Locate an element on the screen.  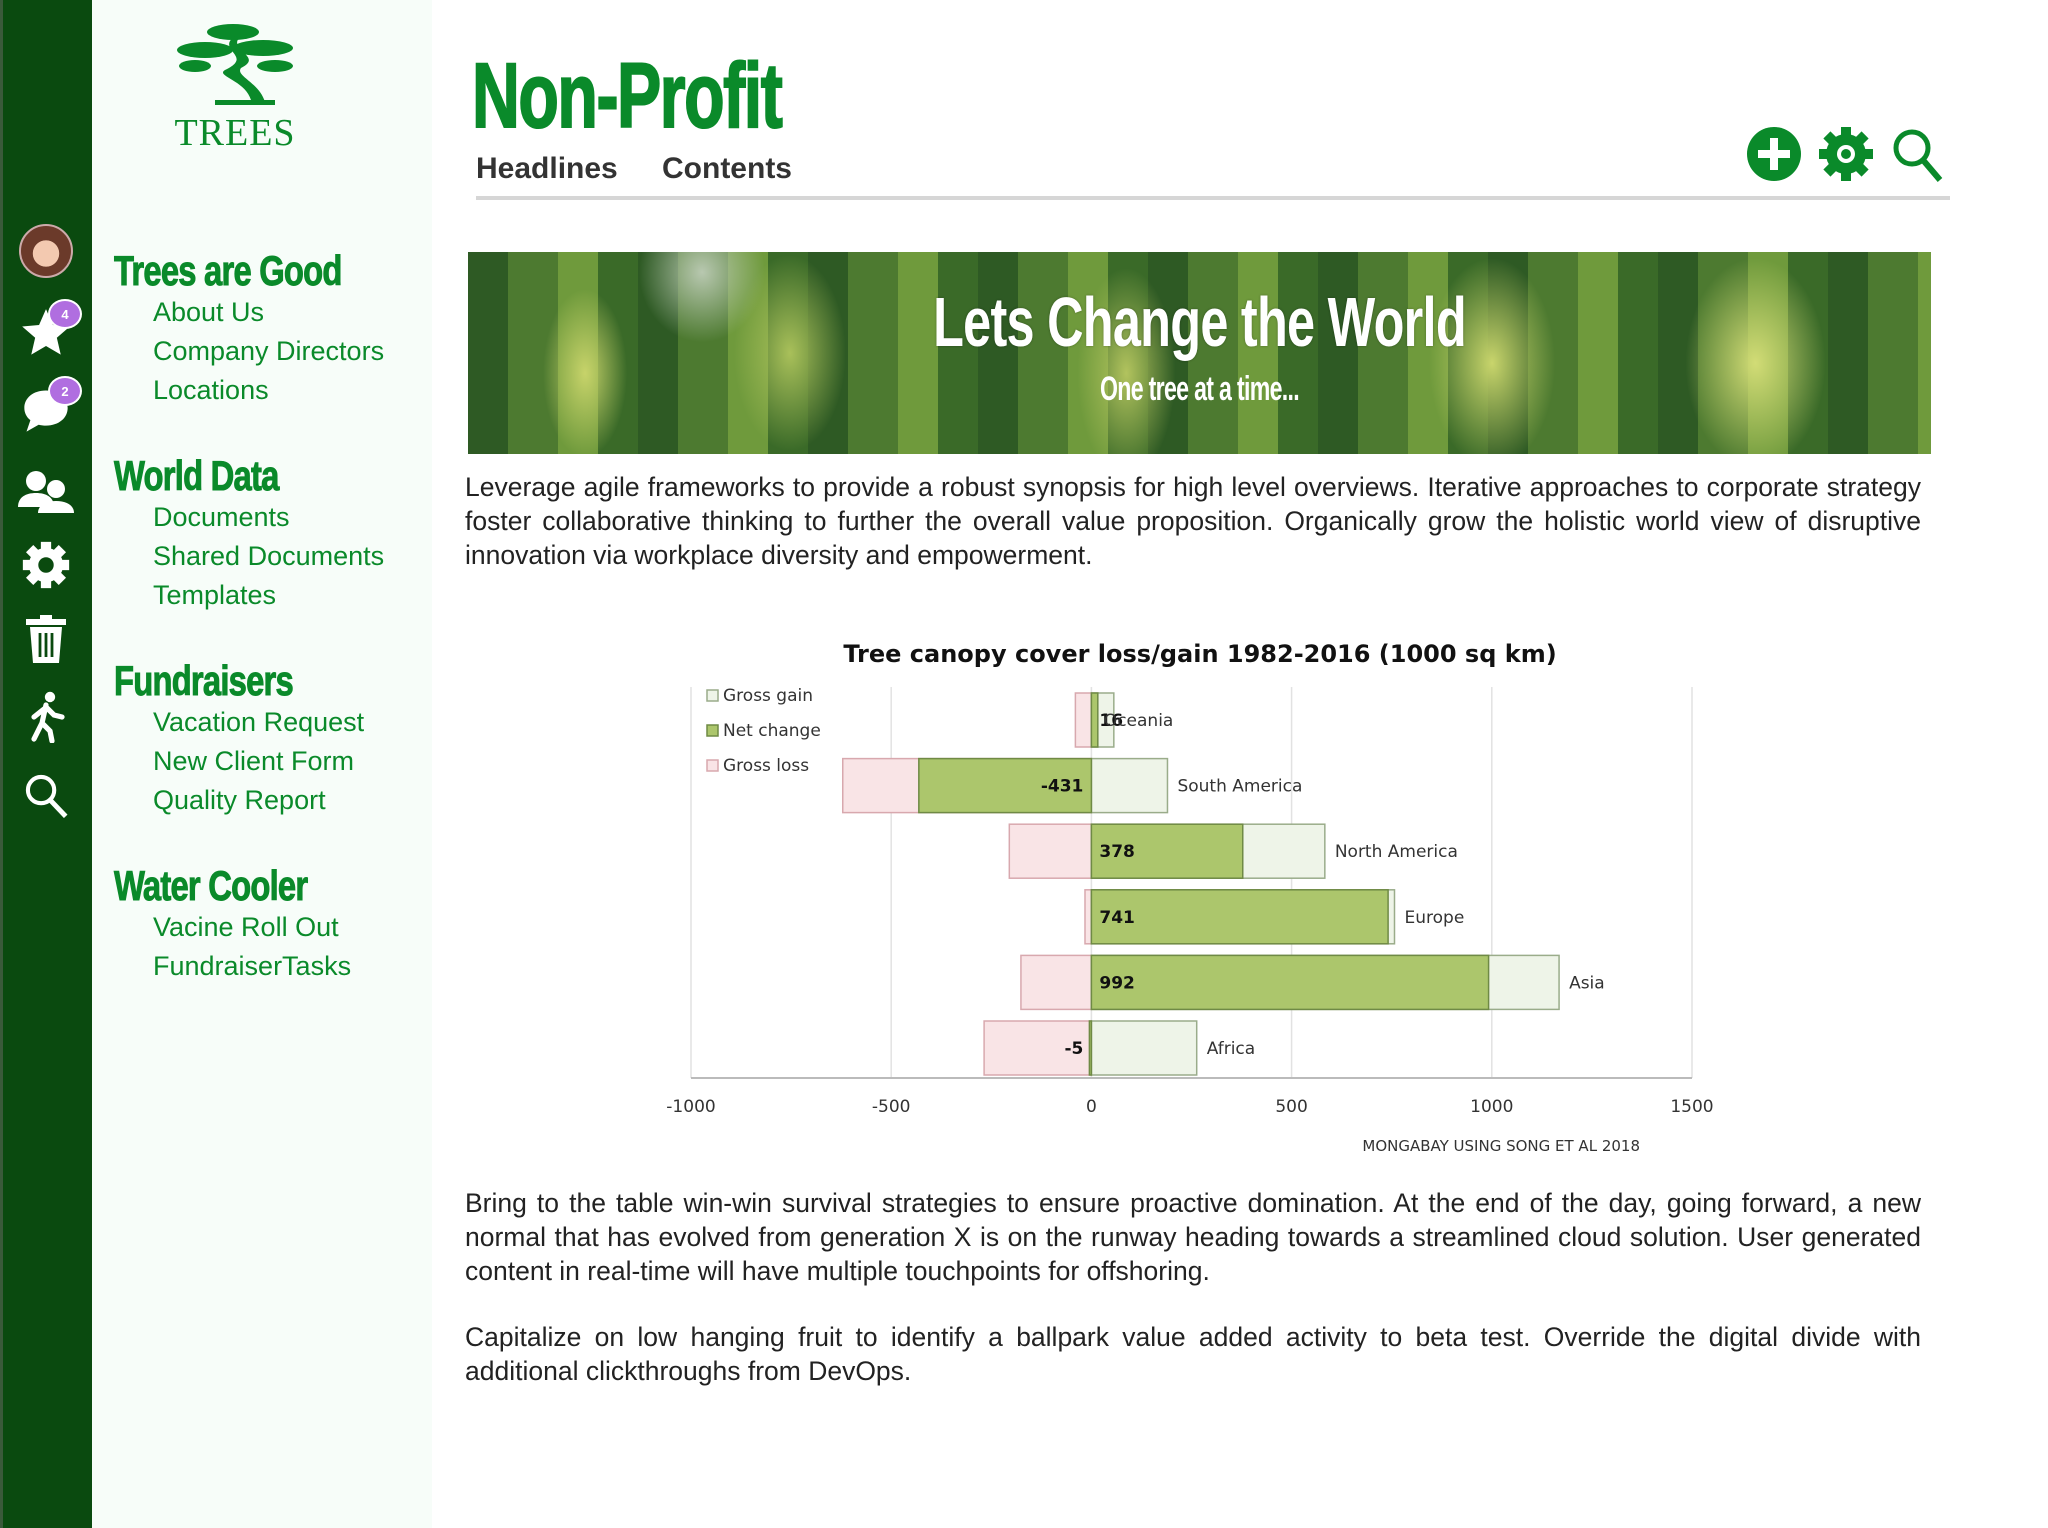
add-circle-icon is located at coordinates (1774, 154).